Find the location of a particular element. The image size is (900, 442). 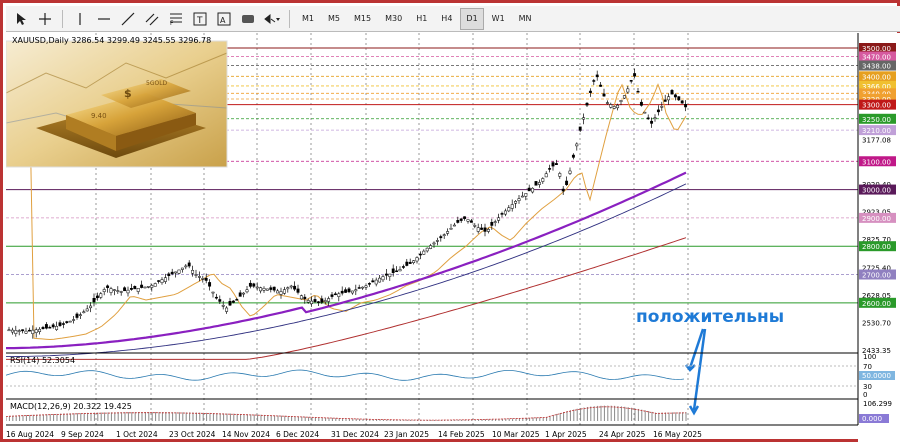

timeframe-w1: W1 is located at coordinates (498, 19).